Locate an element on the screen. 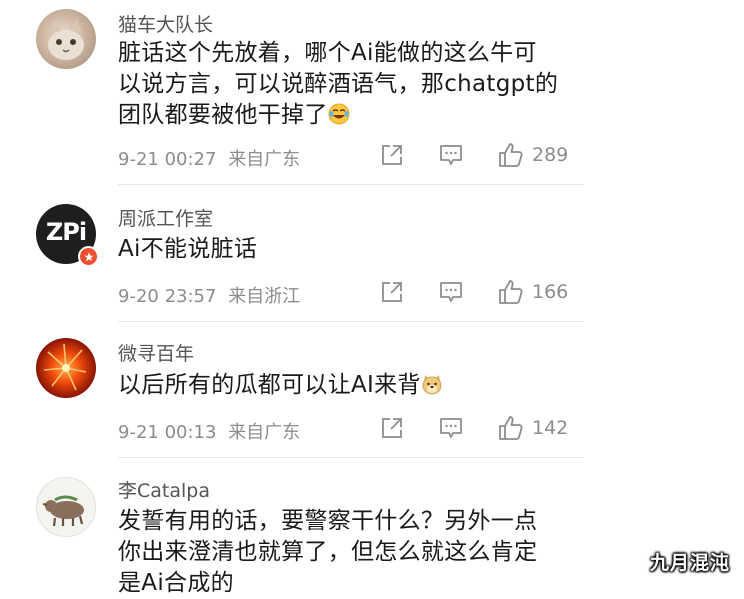 This screenshot has height=599, width=744. comment-line-text: 团队都要被他干掉了 is located at coordinates (223, 115).